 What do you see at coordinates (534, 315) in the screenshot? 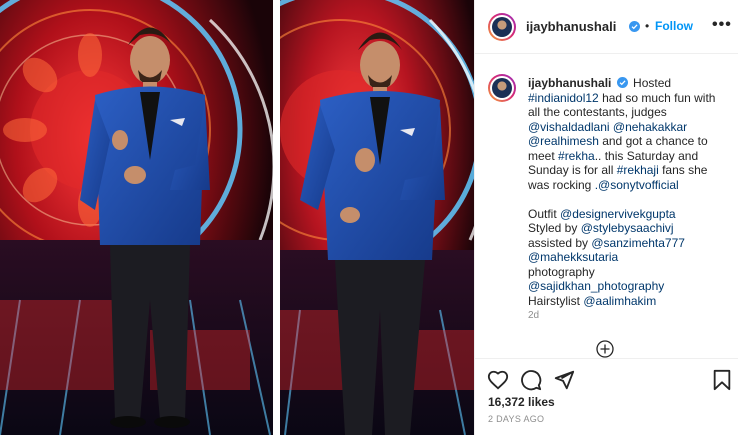
I see `time-ago: 2d` at bounding box center [534, 315].